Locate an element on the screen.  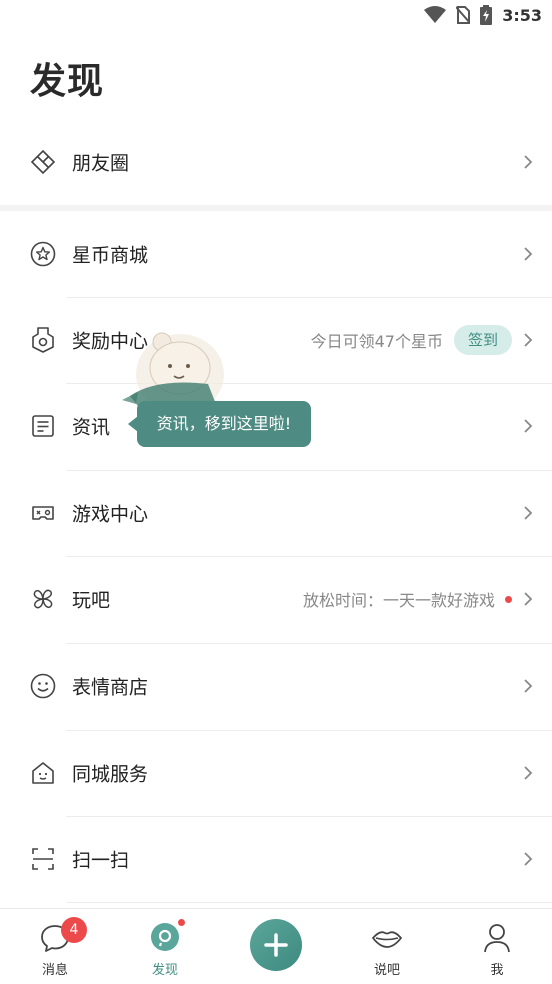
menu-item-label: 星币商城 is located at coordinates (110, 255).